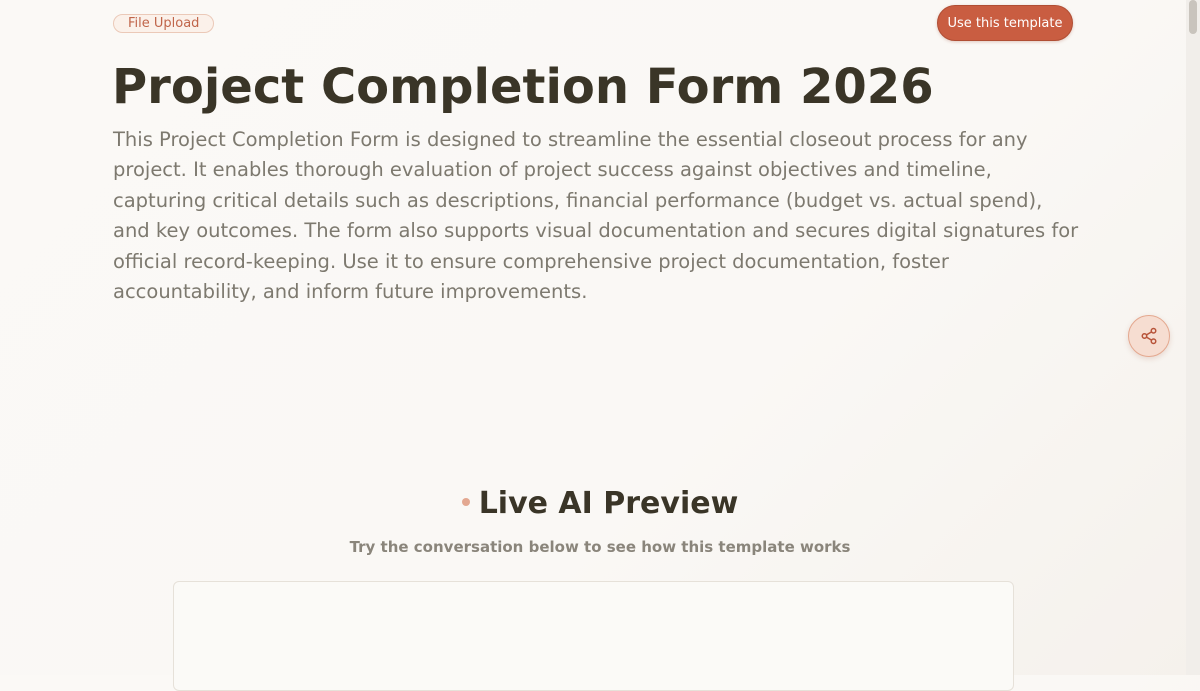 This screenshot has width=1200, height=691. Describe the element at coordinates (608, 503) in the screenshot. I see `preview-title: Live AI Preview` at that location.